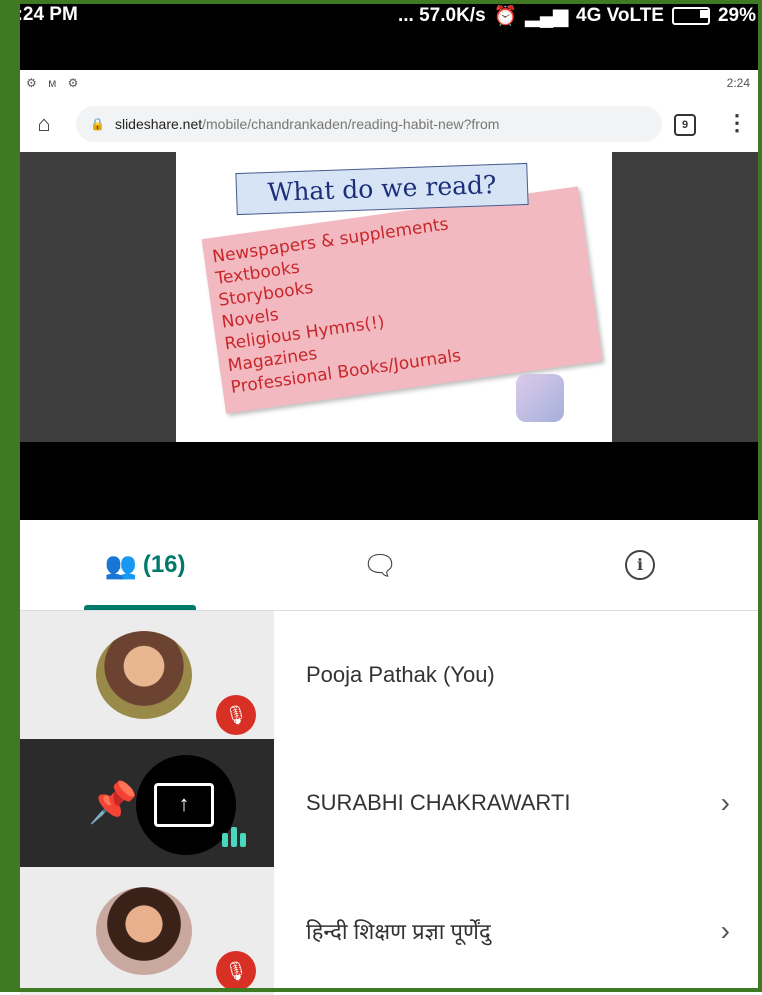 The image size is (762, 995). Describe the element at coordinates (546, 16) in the screenshot. I see `signal-icon: ▂▄▆` at that location.